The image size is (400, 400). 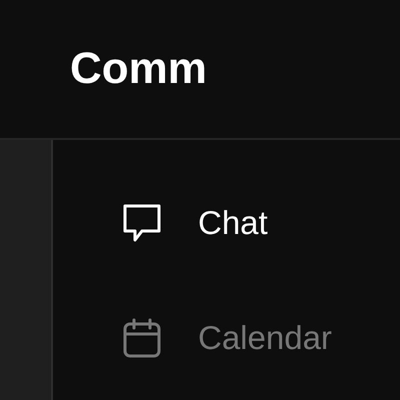 I want to click on chat-icon, so click(x=142, y=223).